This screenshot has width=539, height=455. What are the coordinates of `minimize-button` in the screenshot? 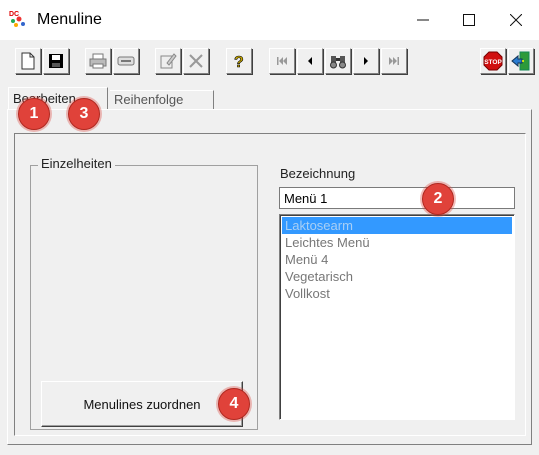 It's located at (423, 20).